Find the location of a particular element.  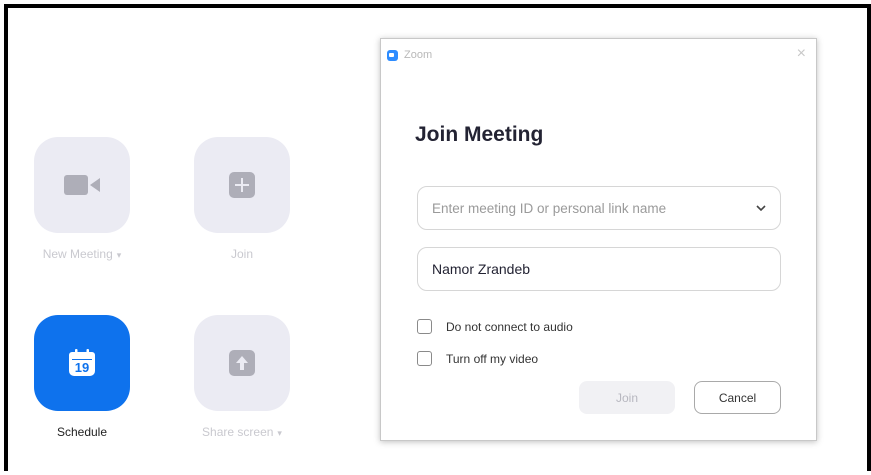

close-icon: × is located at coordinates (801, 54).